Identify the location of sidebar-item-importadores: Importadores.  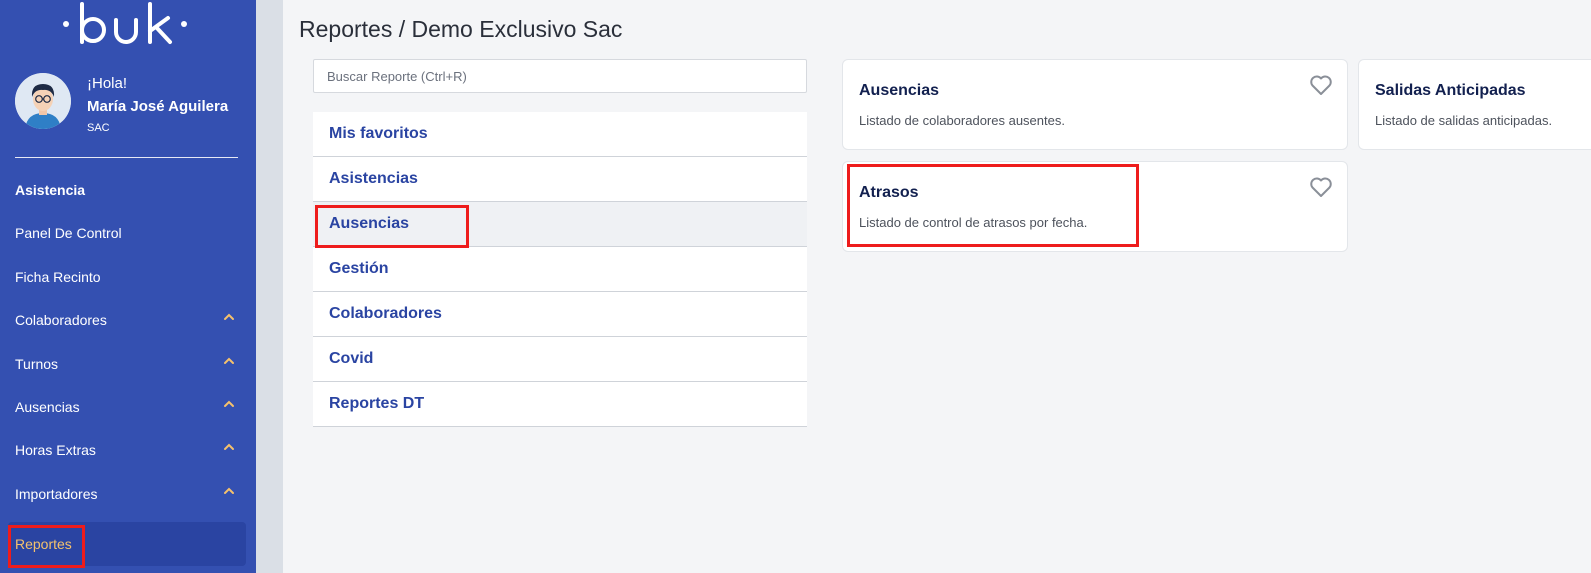
(128, 494).